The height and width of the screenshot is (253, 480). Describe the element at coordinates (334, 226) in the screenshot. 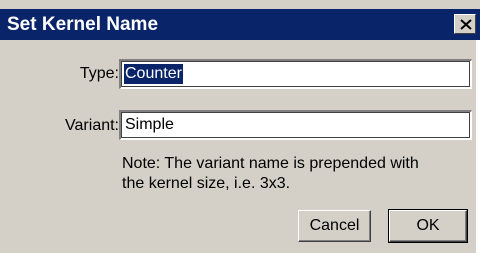

I see `cancel-button: Cancel` at that location.